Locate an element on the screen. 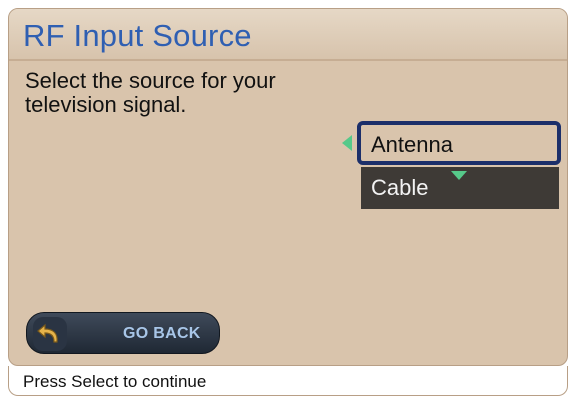  option-label: Antenna is located at coordinates (412, 144).